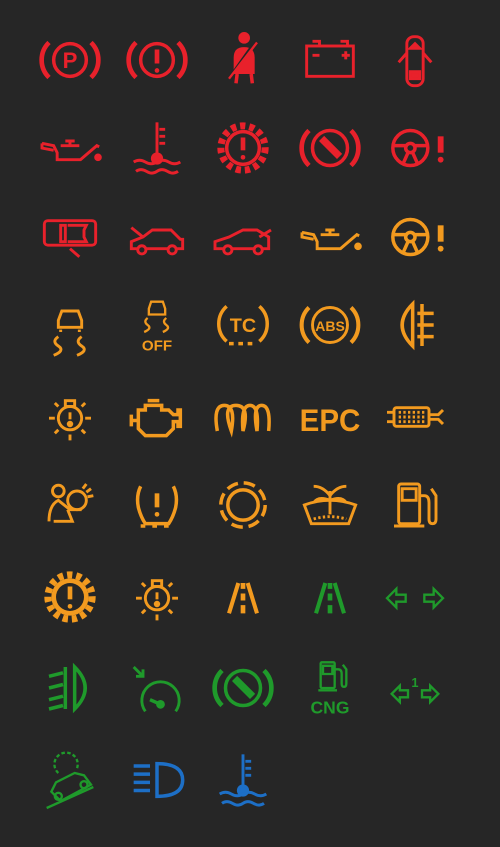  What do you see at coordinates (157, 688) in the screenshot?
I see `cruise-control-icon` at bounding box center [157, 688].